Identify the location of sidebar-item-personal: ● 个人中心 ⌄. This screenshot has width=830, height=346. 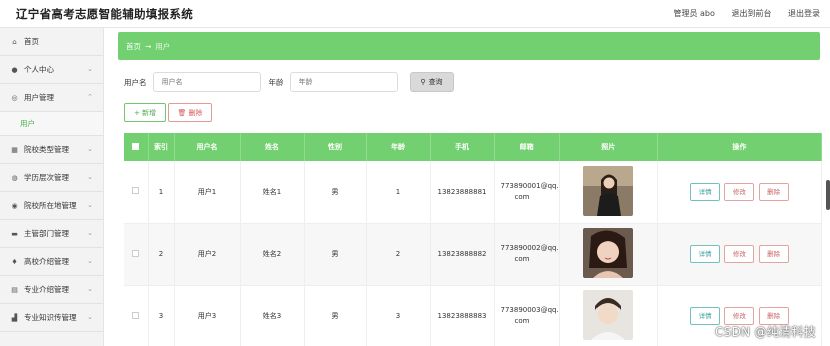
(51, 70).